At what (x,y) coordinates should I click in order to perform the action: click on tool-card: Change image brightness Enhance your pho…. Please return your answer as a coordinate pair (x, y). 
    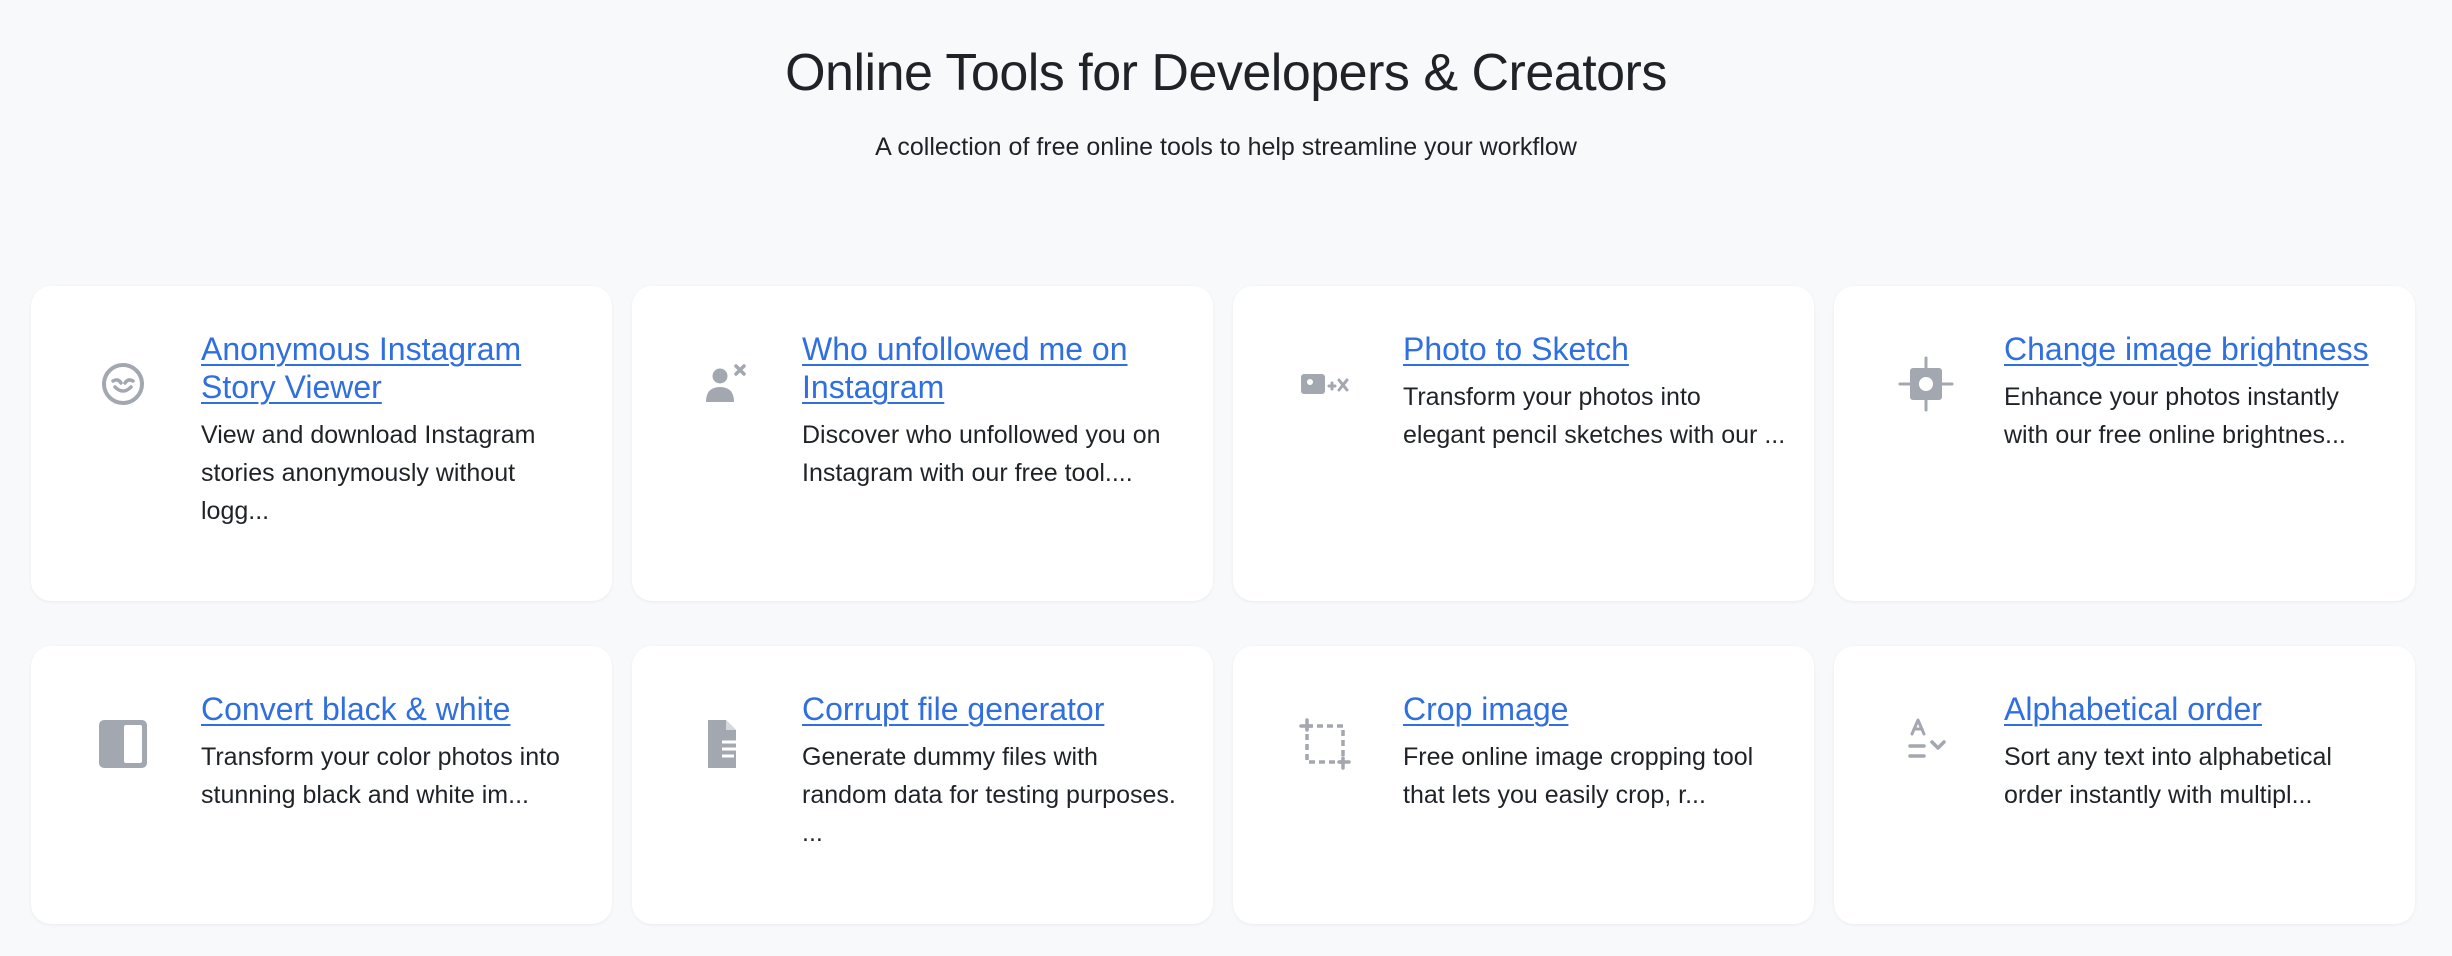
    Looking at the image, I should click on (2124, 443).